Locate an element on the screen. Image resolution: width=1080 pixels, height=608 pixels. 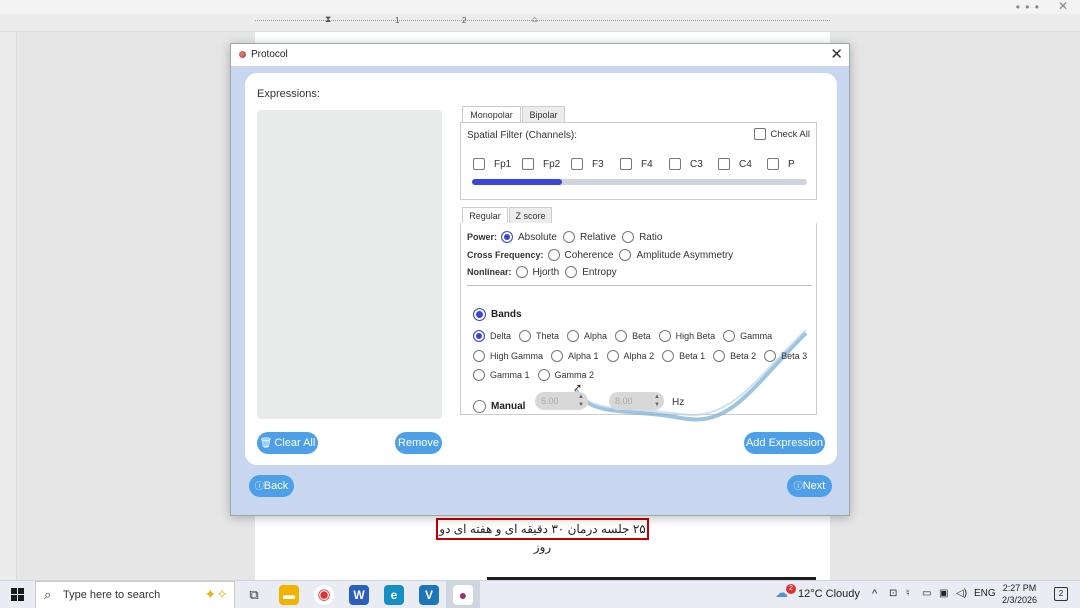
scrollbar-thumb is located at coordinates (517, 182).